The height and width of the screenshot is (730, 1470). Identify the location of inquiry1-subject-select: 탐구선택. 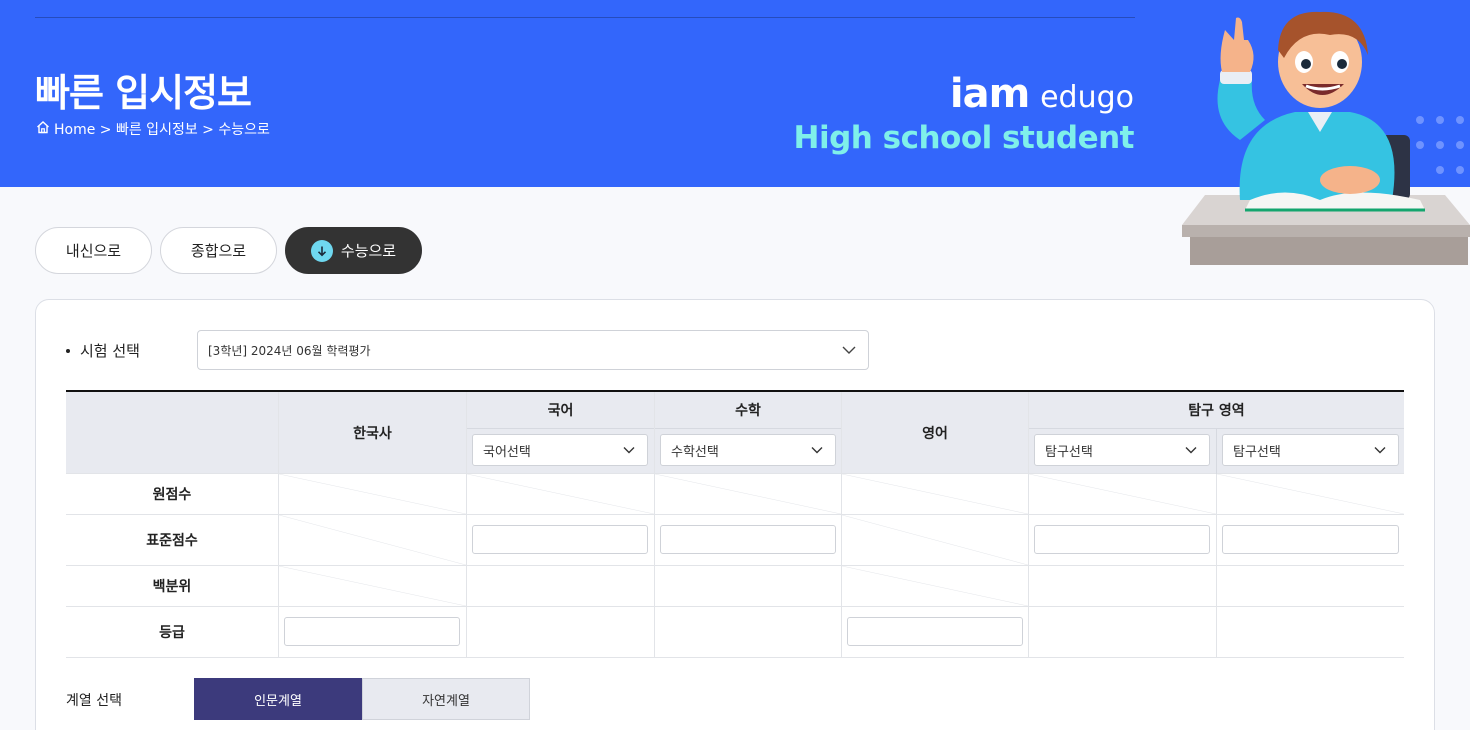
(1122, 450).